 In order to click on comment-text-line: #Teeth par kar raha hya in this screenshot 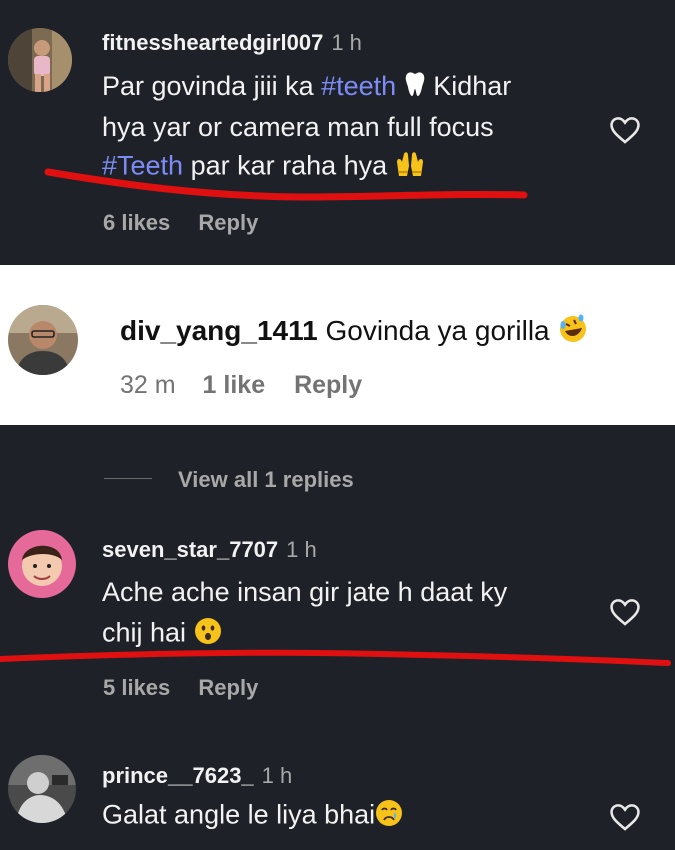, I will do `click(263, 167)`.